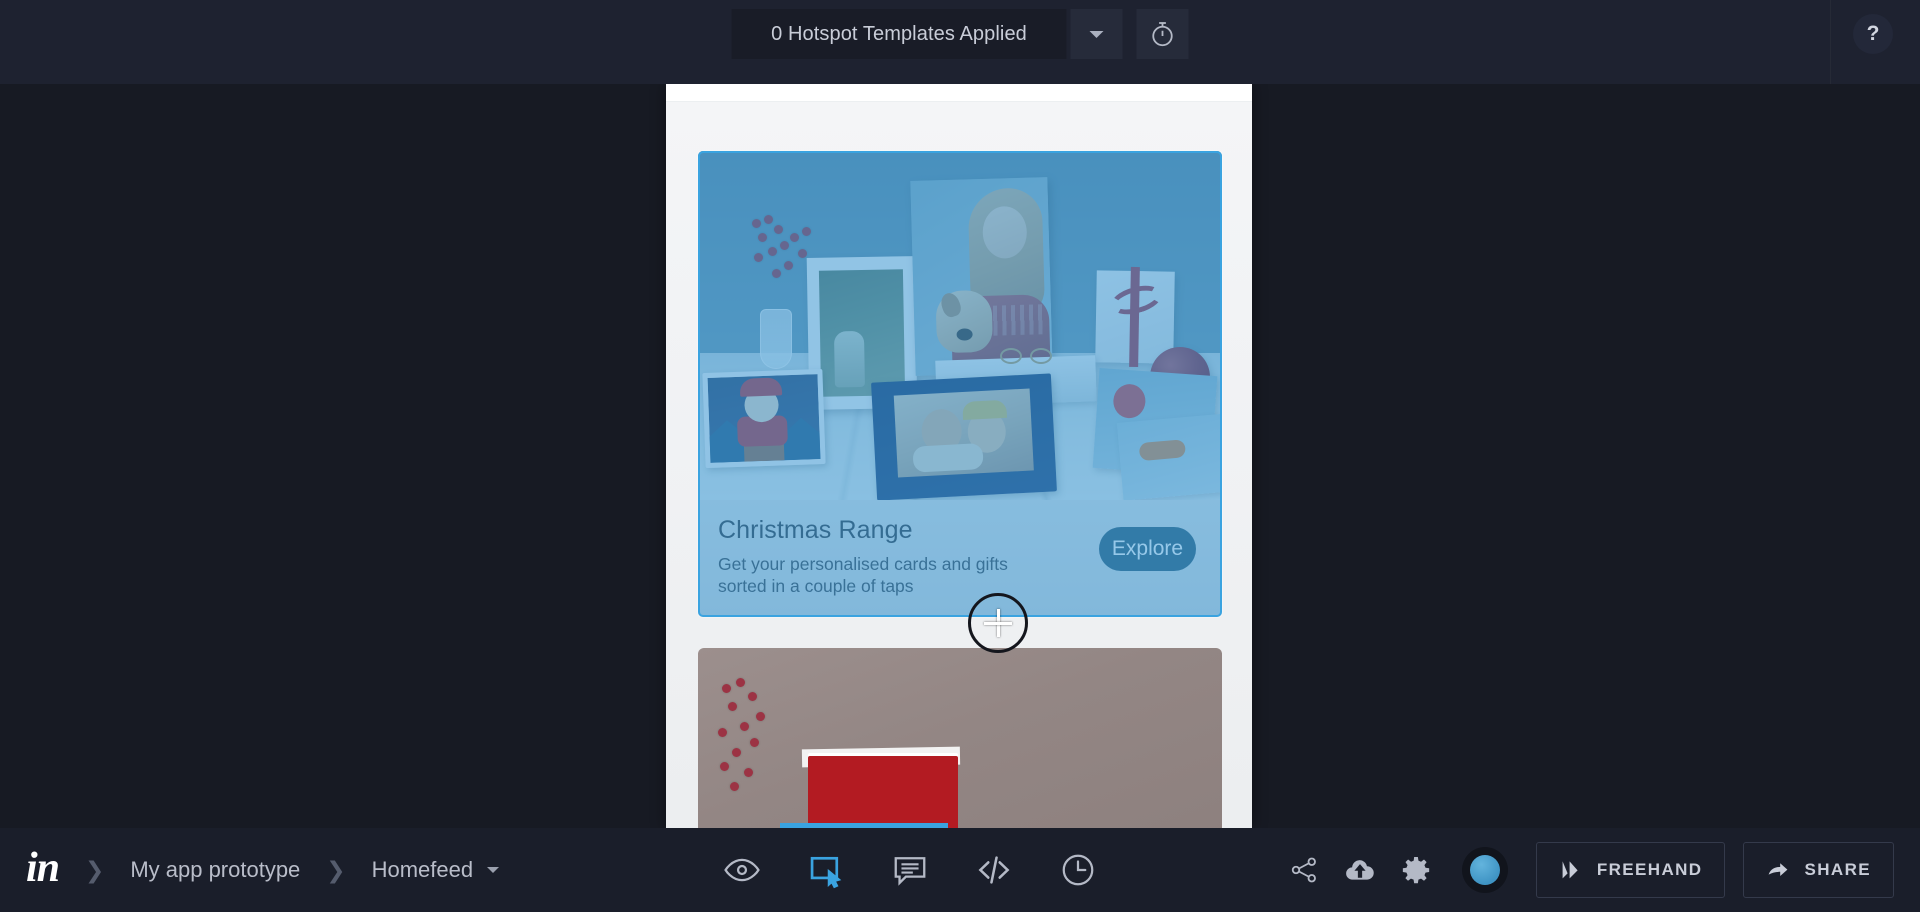  What do you see at coordinates (423, 870) in the screenshot?
I see `breadcrumb-item-screen: Homefeed` at bounding box center [423, 870].